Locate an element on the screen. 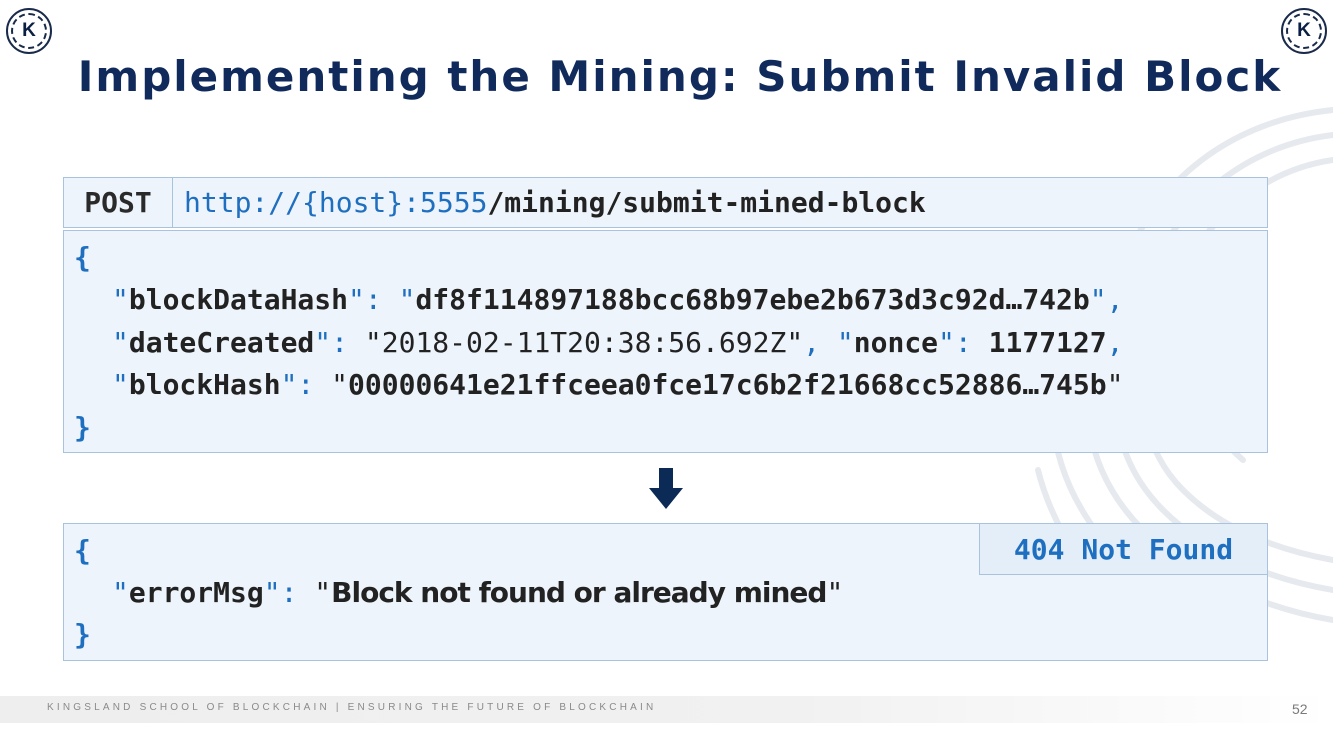 Image resolution: width=1333 pixels, height=737 pixels. kingsland-logo-left: K is located at coordinates (29, 31).